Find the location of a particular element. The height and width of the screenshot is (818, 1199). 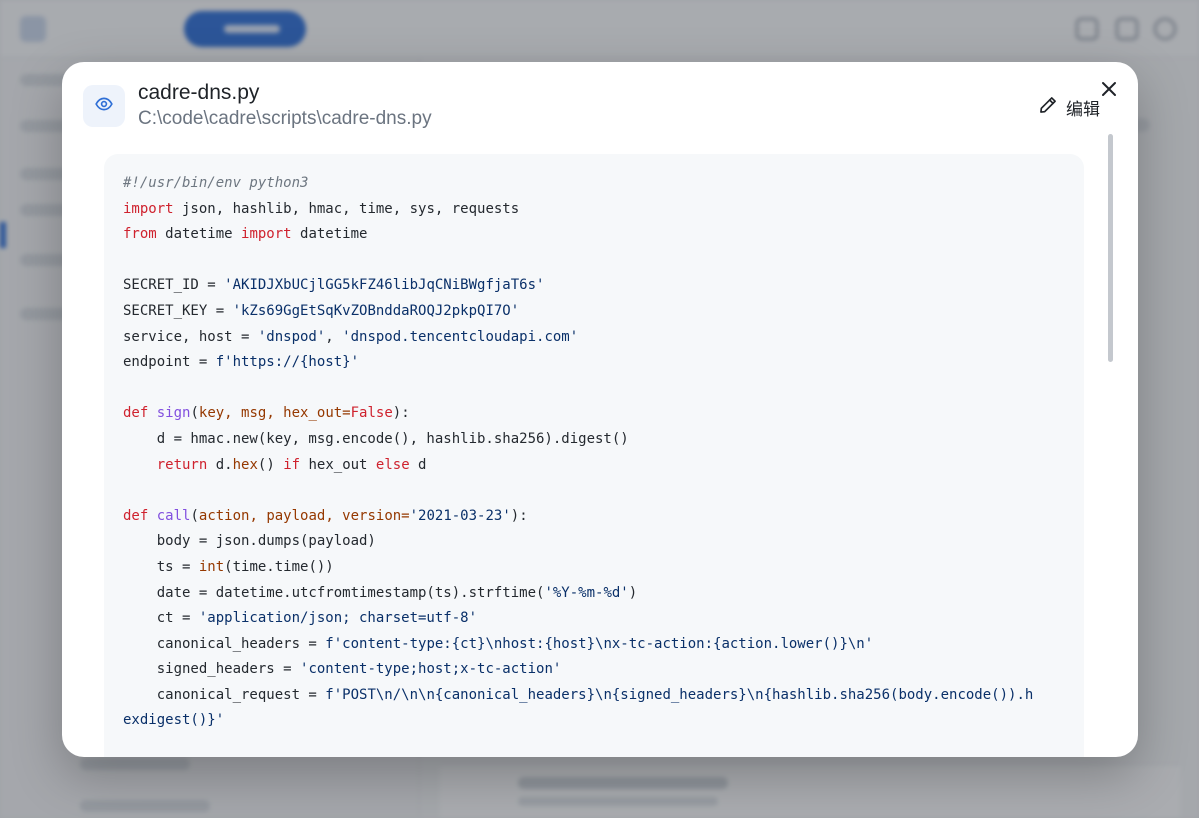

code-token: call is located at coordinates (173, 515).